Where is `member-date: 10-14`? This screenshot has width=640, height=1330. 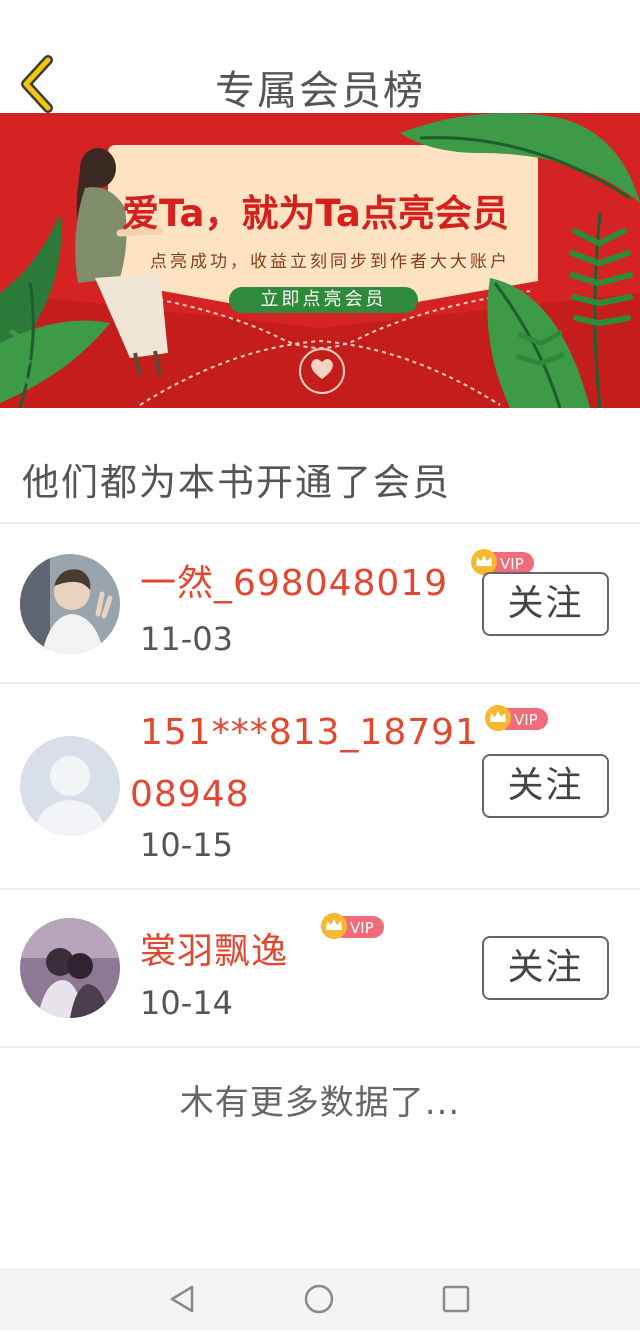
member-date: 10-14 is located at coordinates (186, 1003).